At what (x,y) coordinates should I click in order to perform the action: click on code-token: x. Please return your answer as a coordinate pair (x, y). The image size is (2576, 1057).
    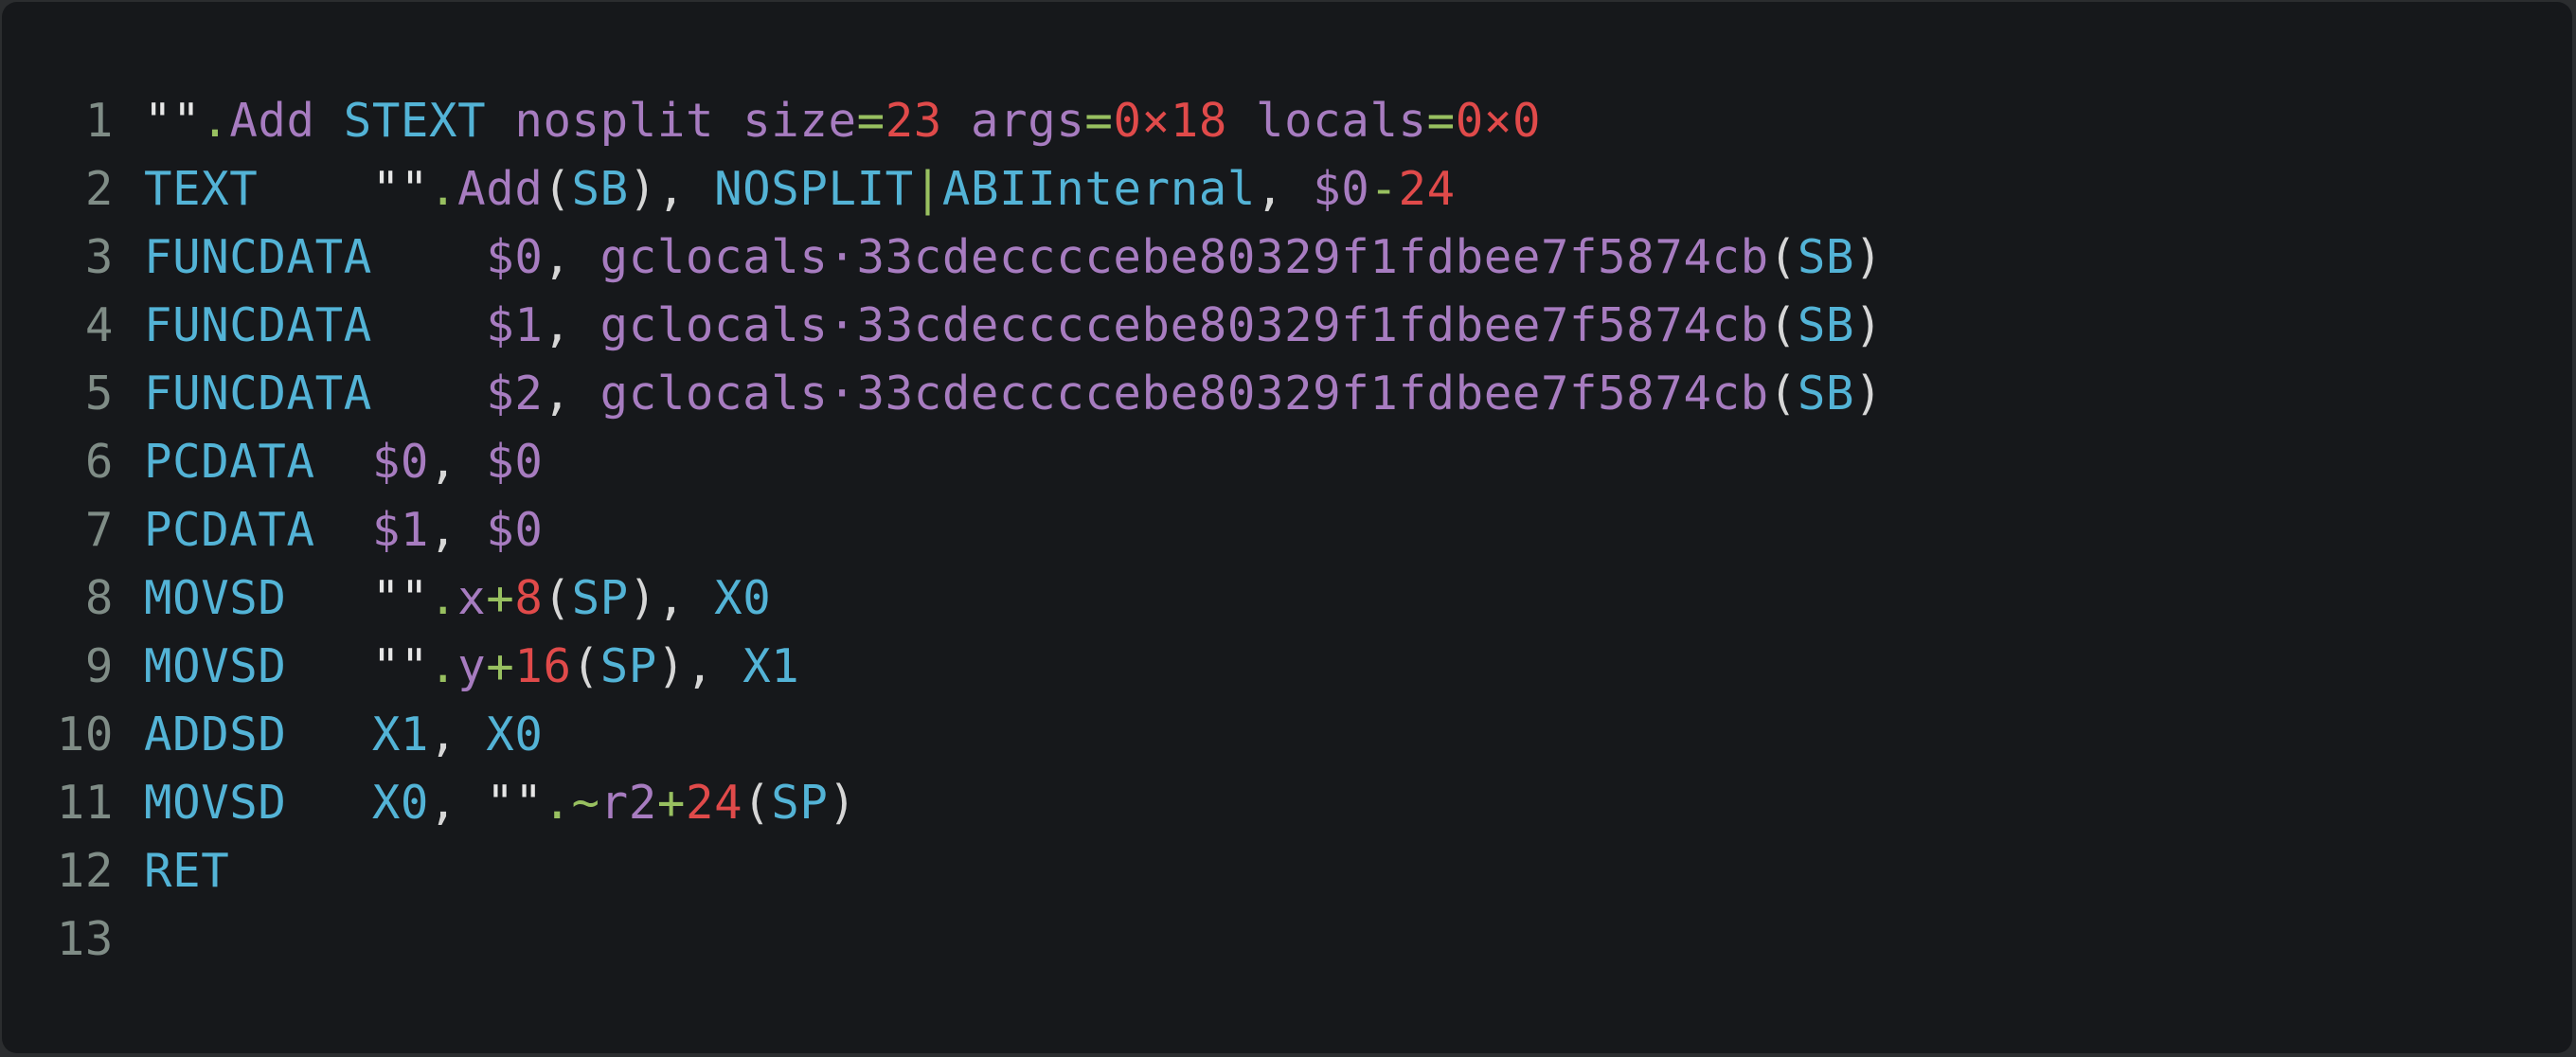
    Looking at the image, I should click on (472, 598).